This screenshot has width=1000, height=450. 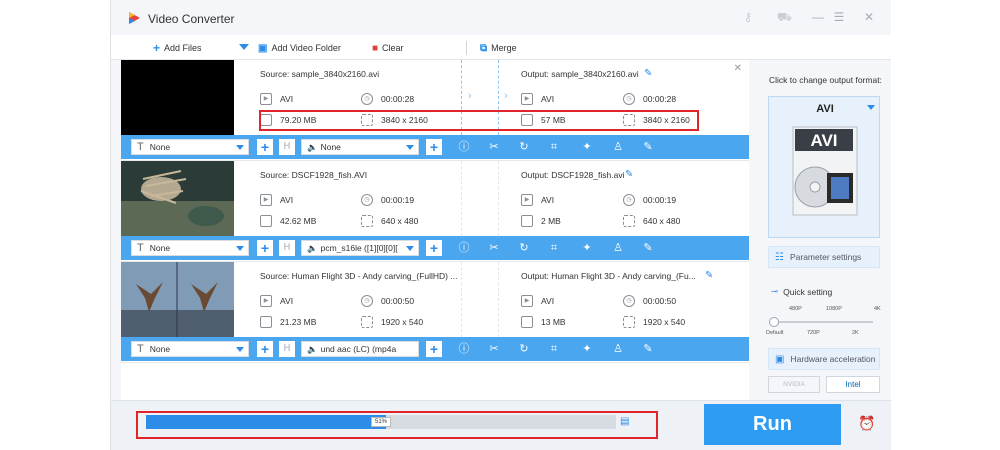 What do you see at coordinates (543, 322) in the screenshot?
I see `out-size: 13 MB` at bounding box center [543, 322].